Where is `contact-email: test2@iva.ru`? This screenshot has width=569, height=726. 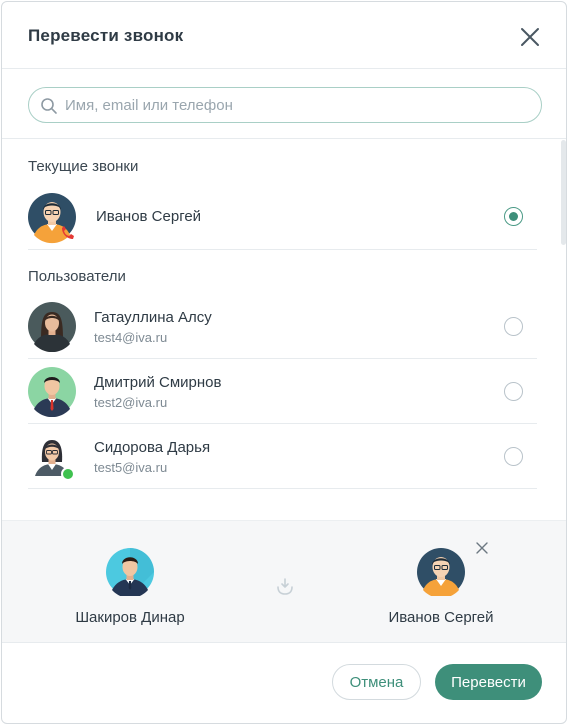 contact-email: test2@iva.ru is located at coordinates (131, 402).